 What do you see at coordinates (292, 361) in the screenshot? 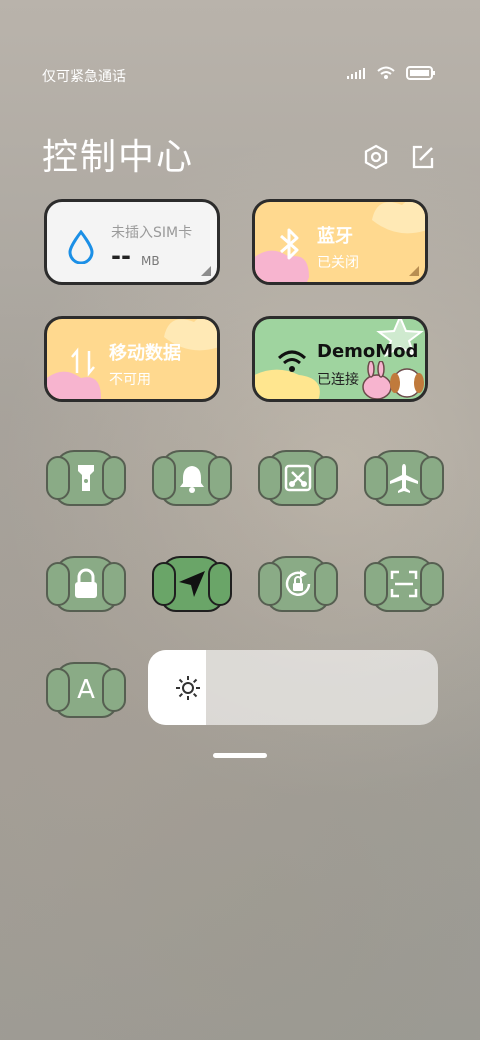
I see `wifi-icon` at bounding box center [292, 361].